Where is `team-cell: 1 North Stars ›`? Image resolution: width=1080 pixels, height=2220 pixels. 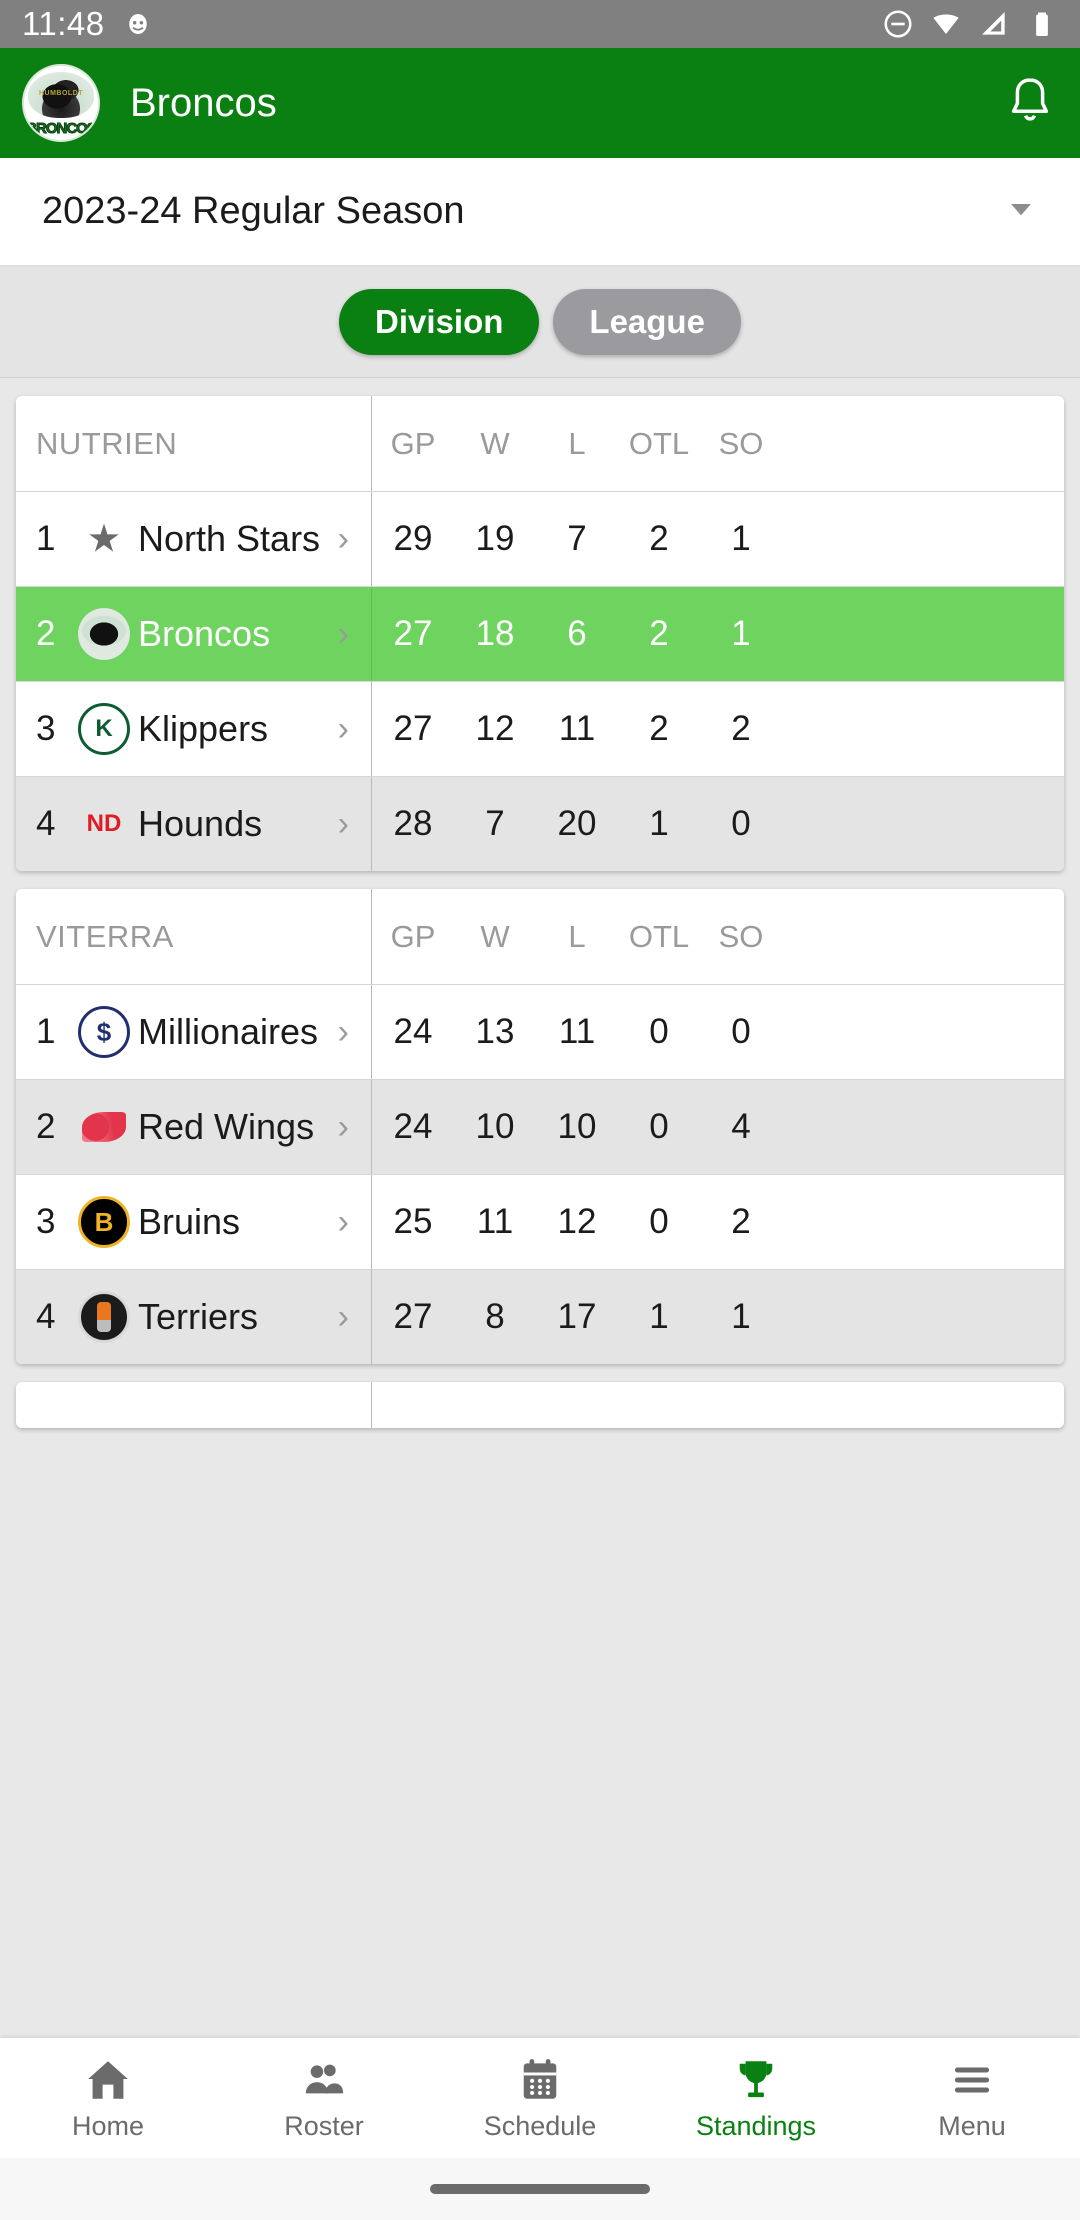 team-cell: 1 North Stars › is located at coordinates (194, 539).